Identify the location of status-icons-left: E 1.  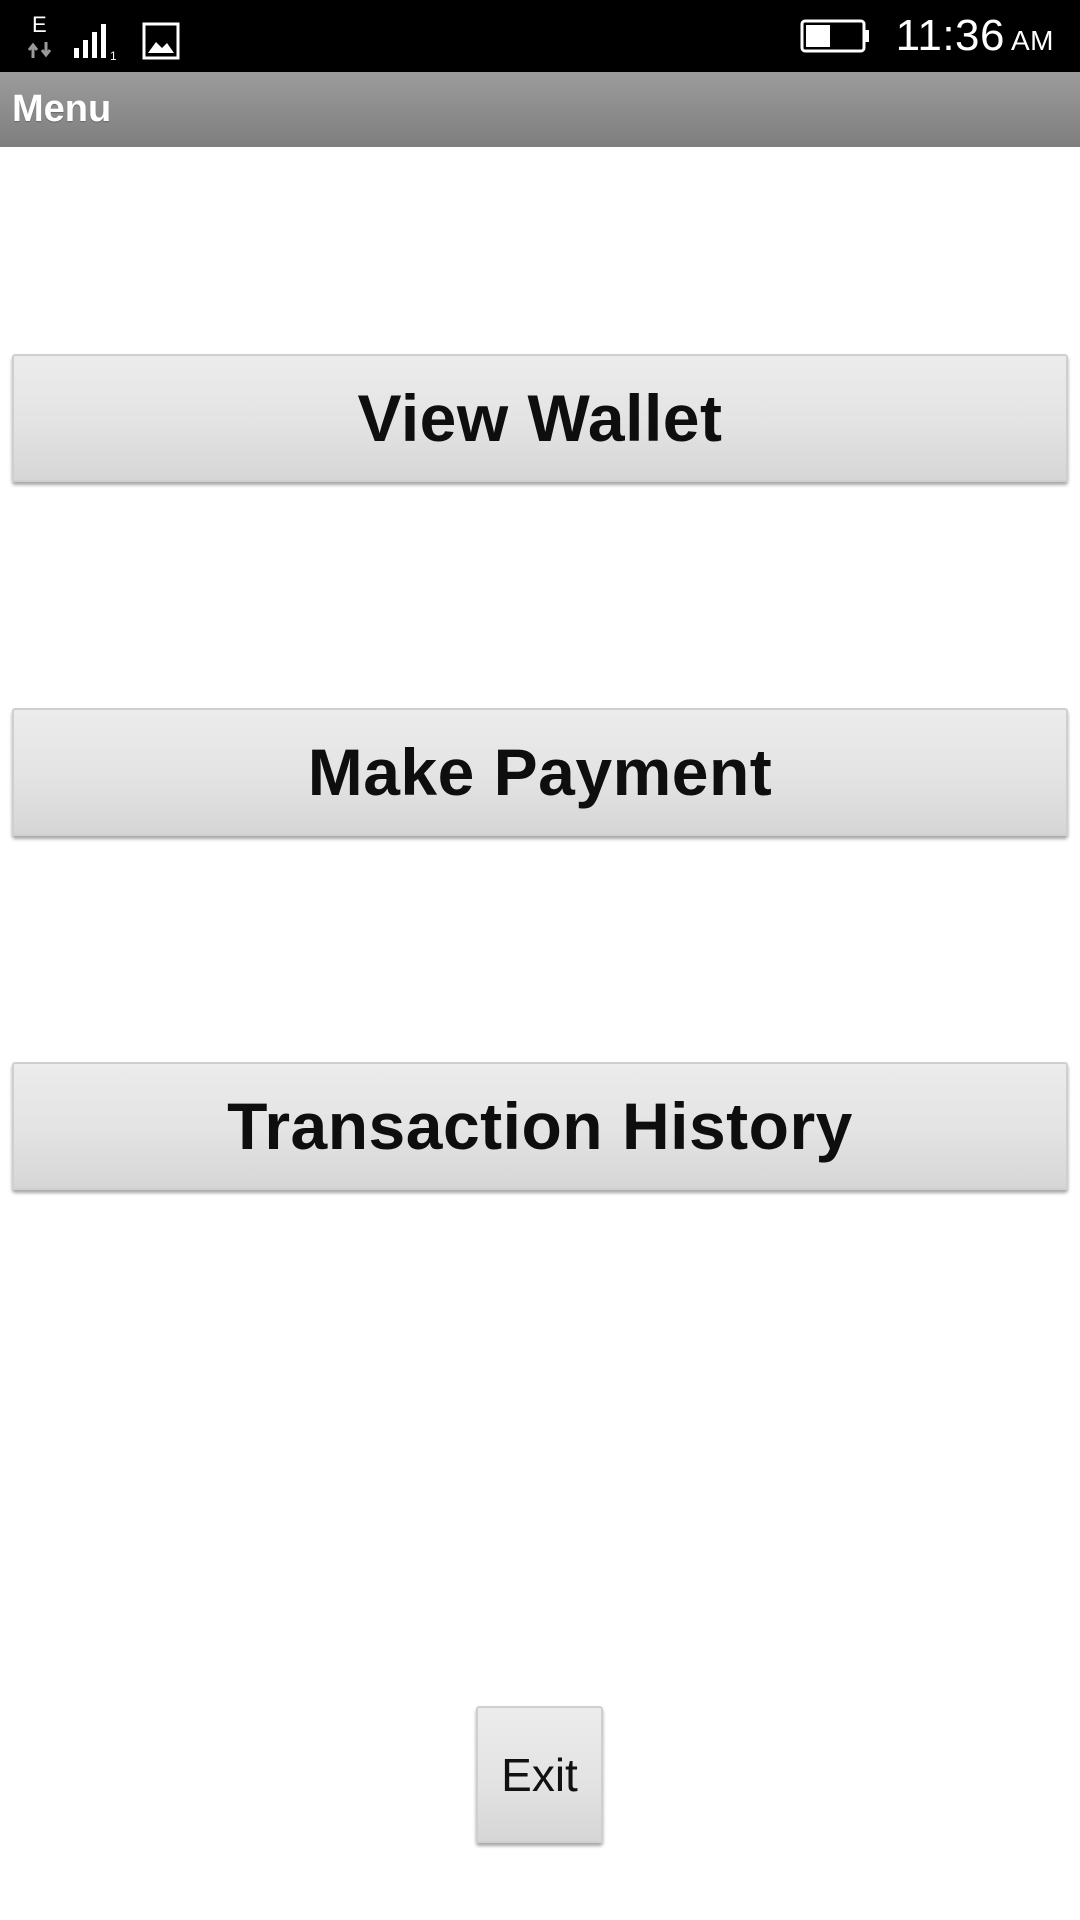
(103, 36).